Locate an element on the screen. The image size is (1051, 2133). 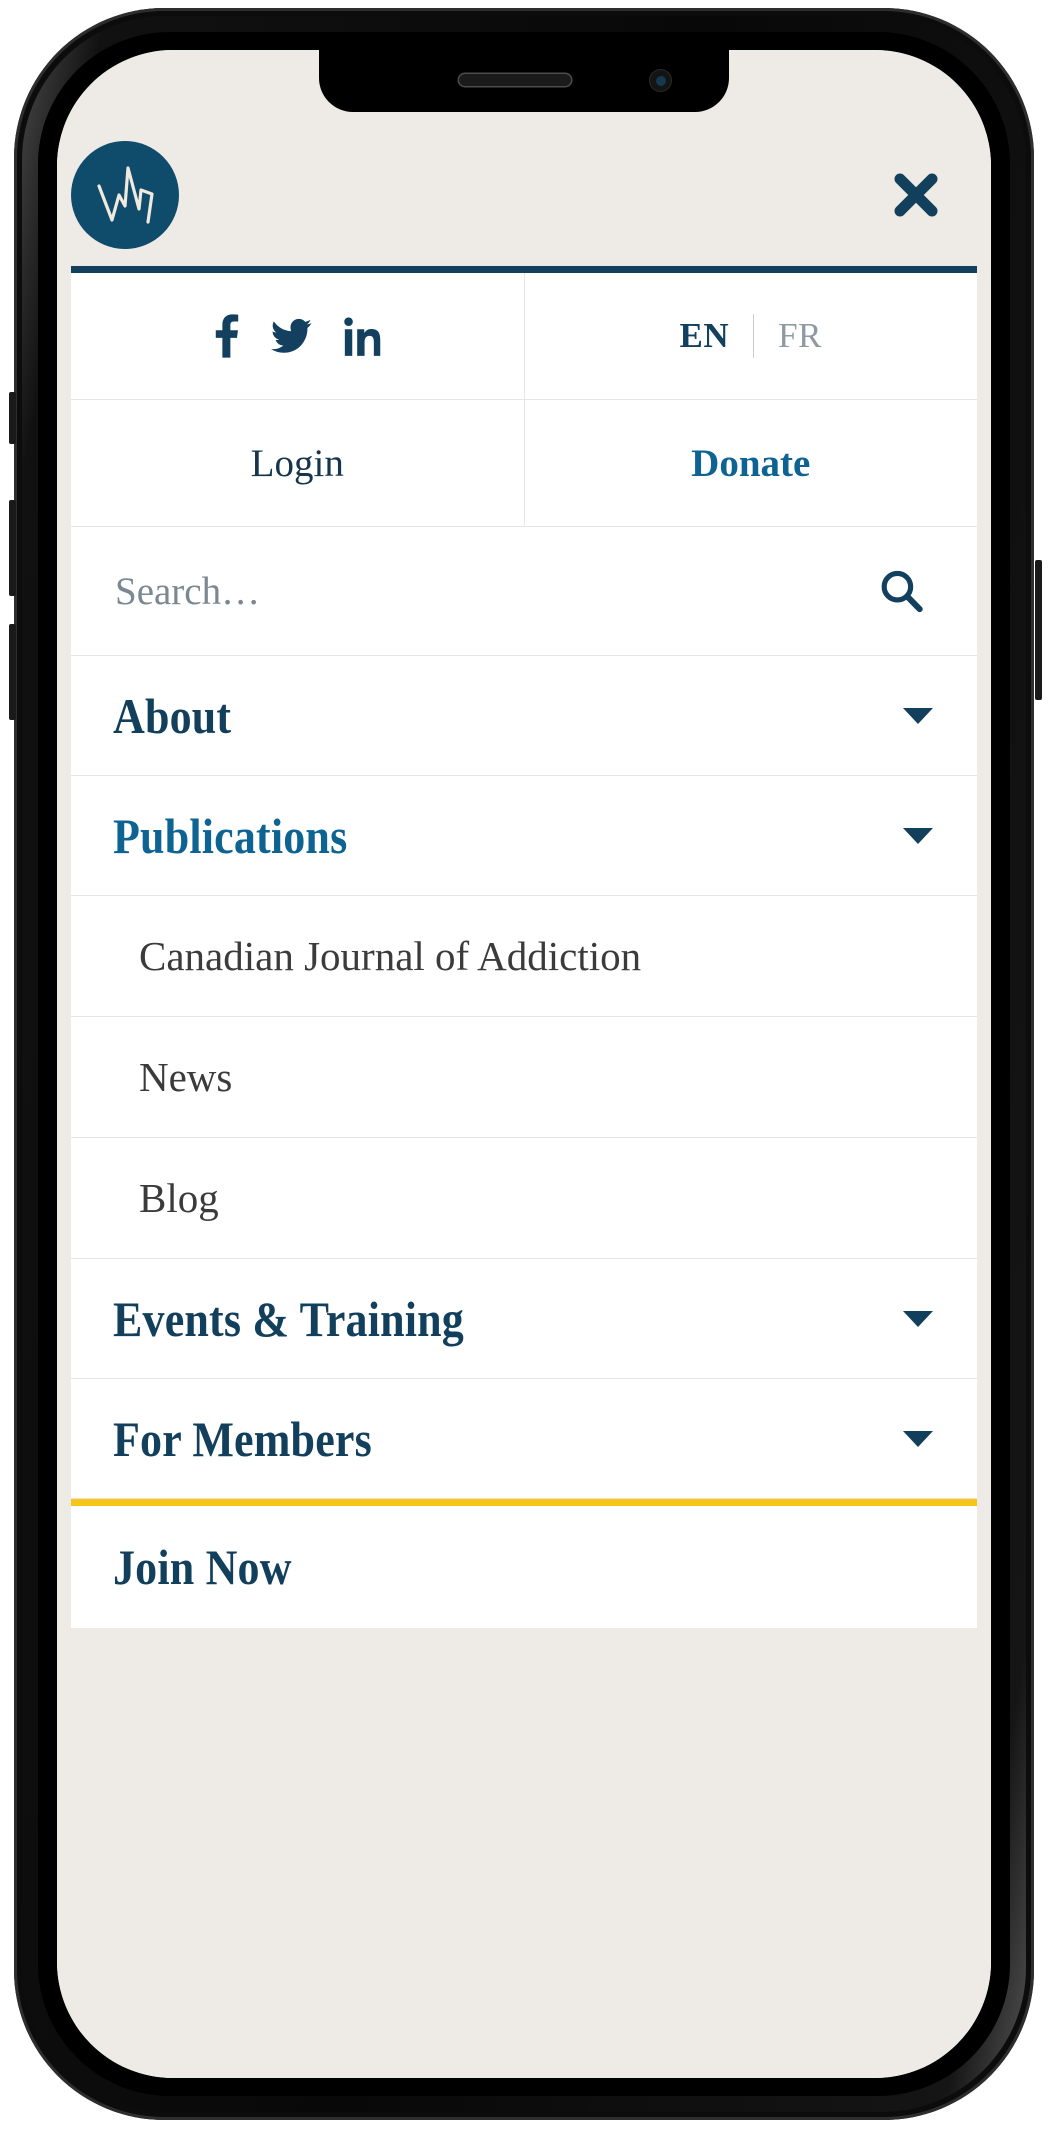
nav-item-publications: Publications is located at coordinates (524, 836).